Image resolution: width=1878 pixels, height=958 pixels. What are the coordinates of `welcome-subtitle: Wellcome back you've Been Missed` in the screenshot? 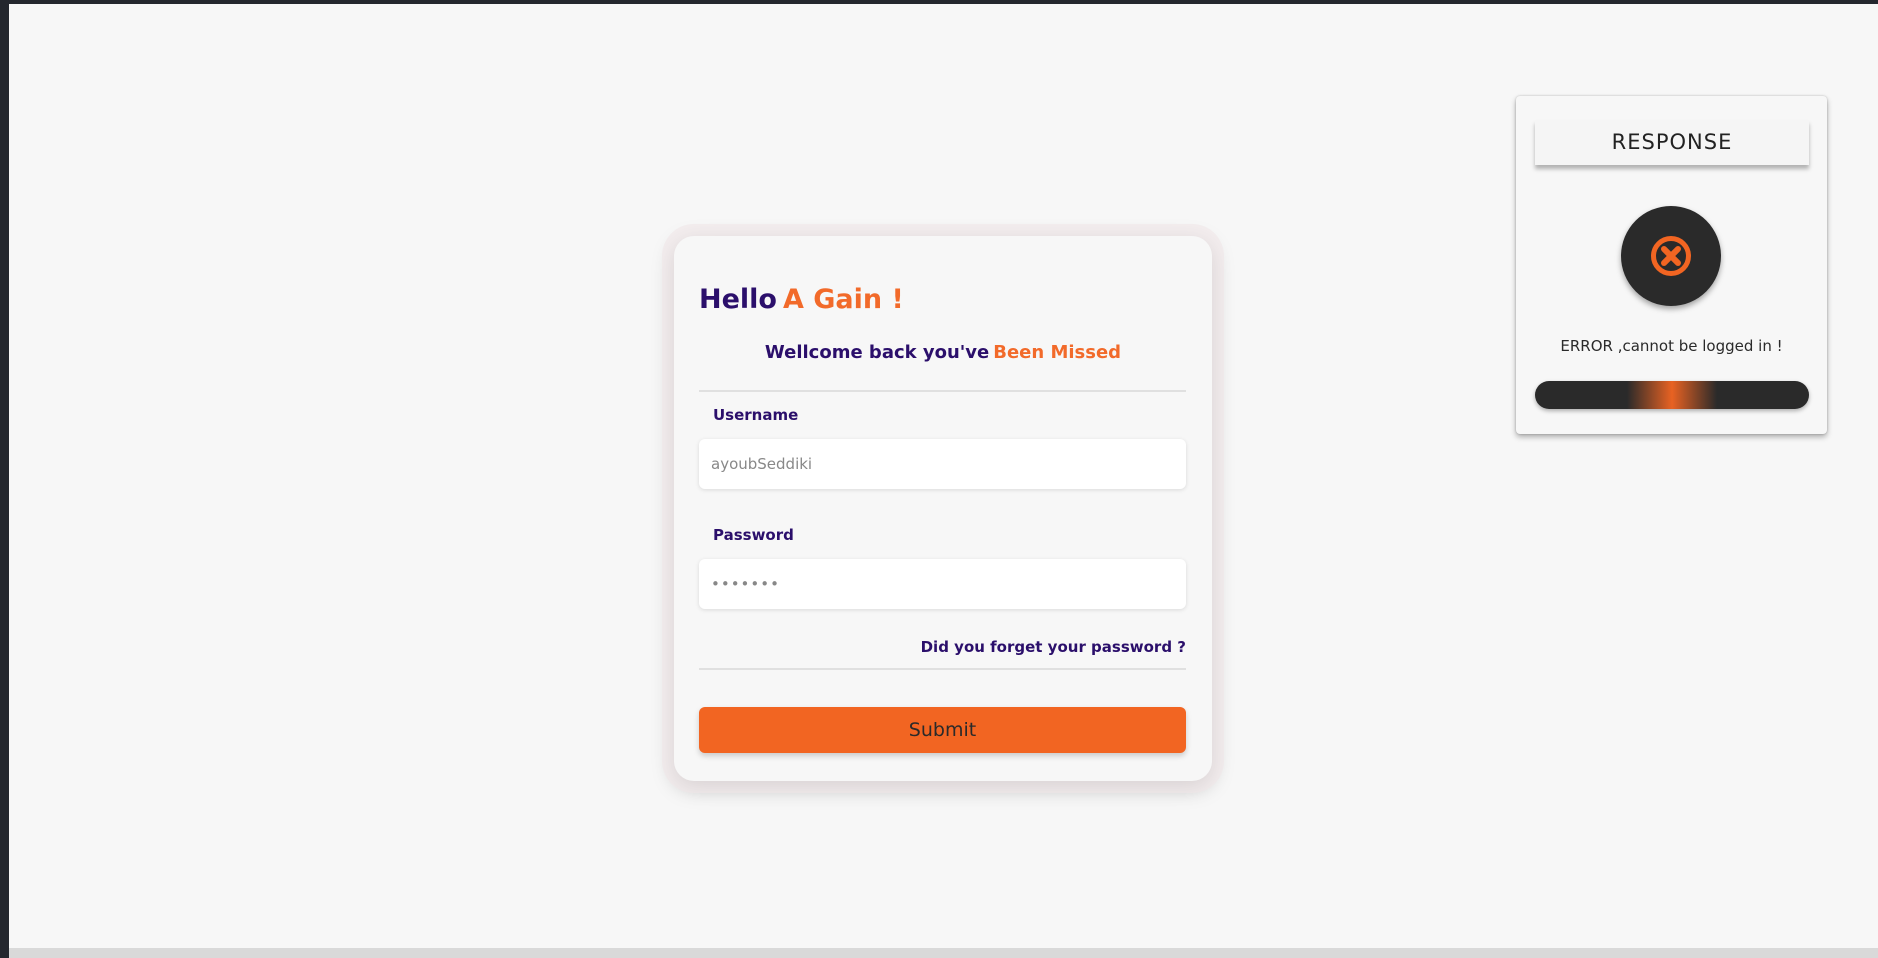 It's located at (943, 352).